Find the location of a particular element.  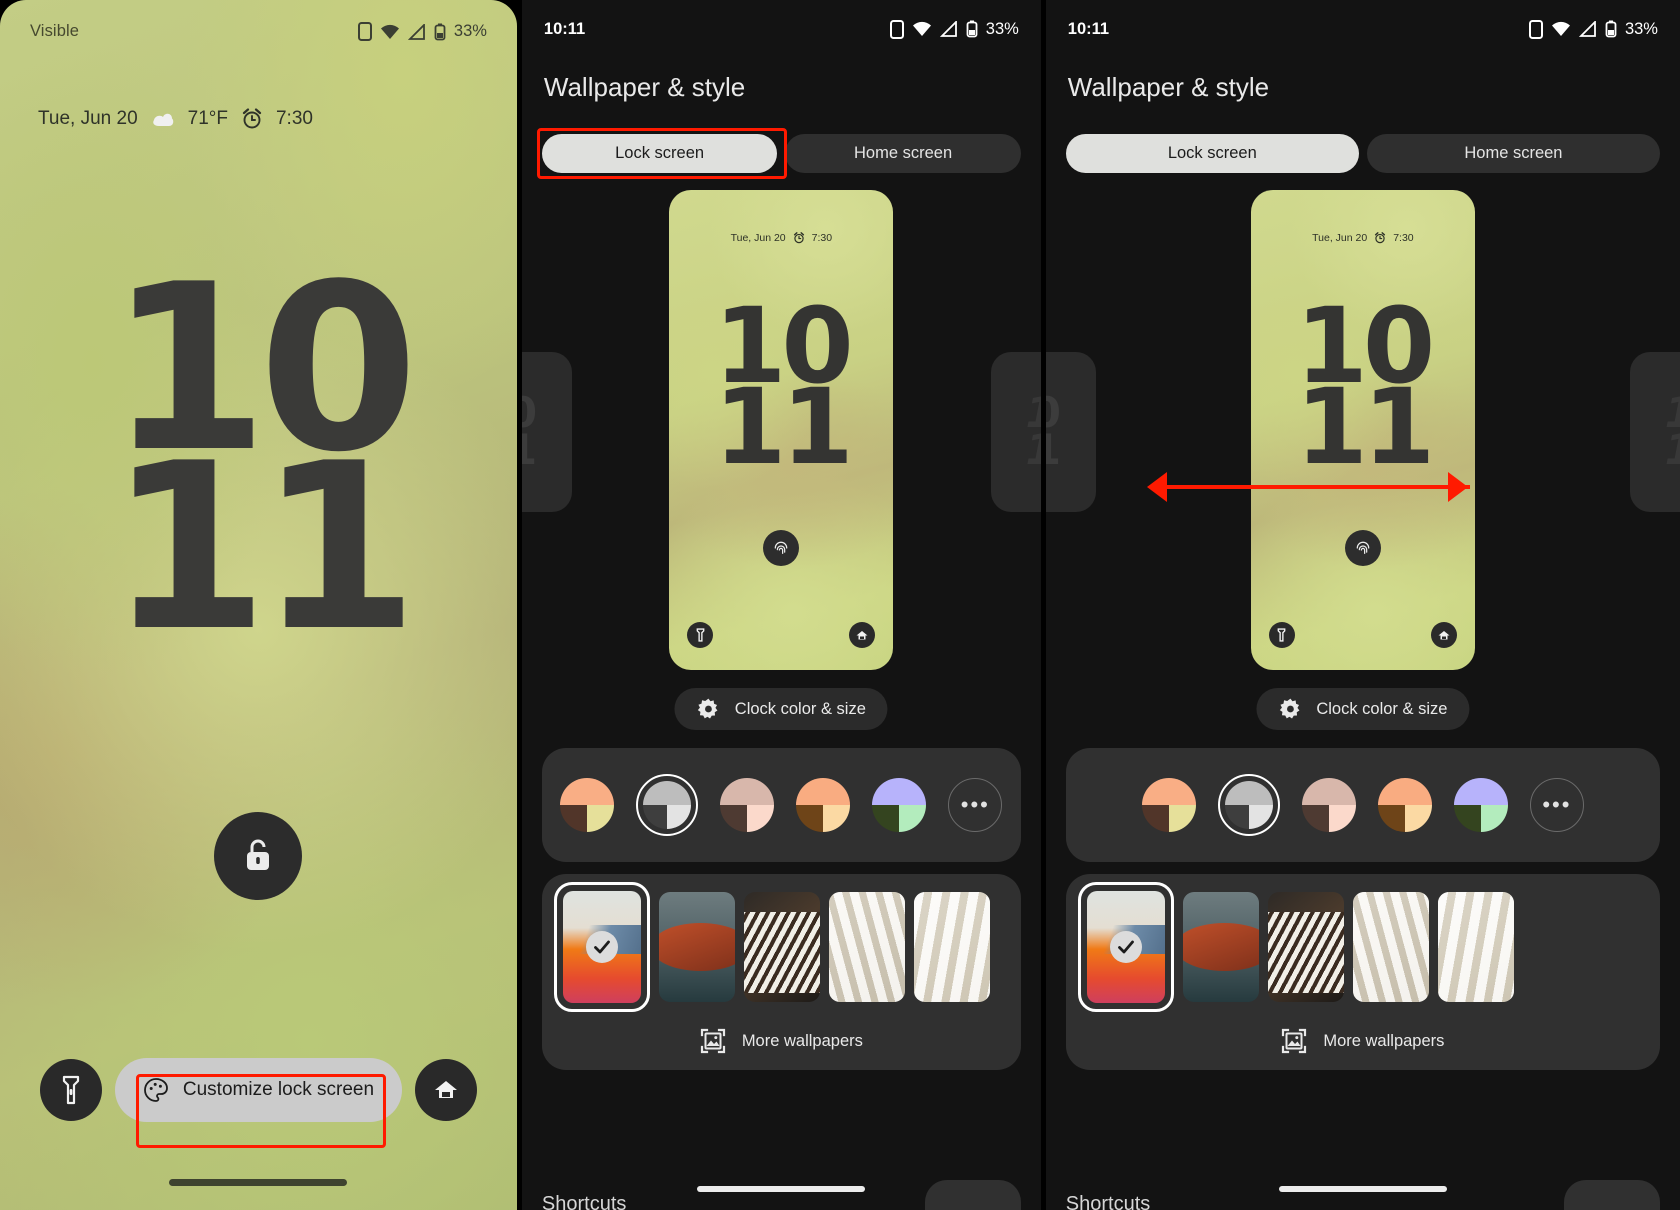

image-picture-icon is located at coordinates (1294, 1041).